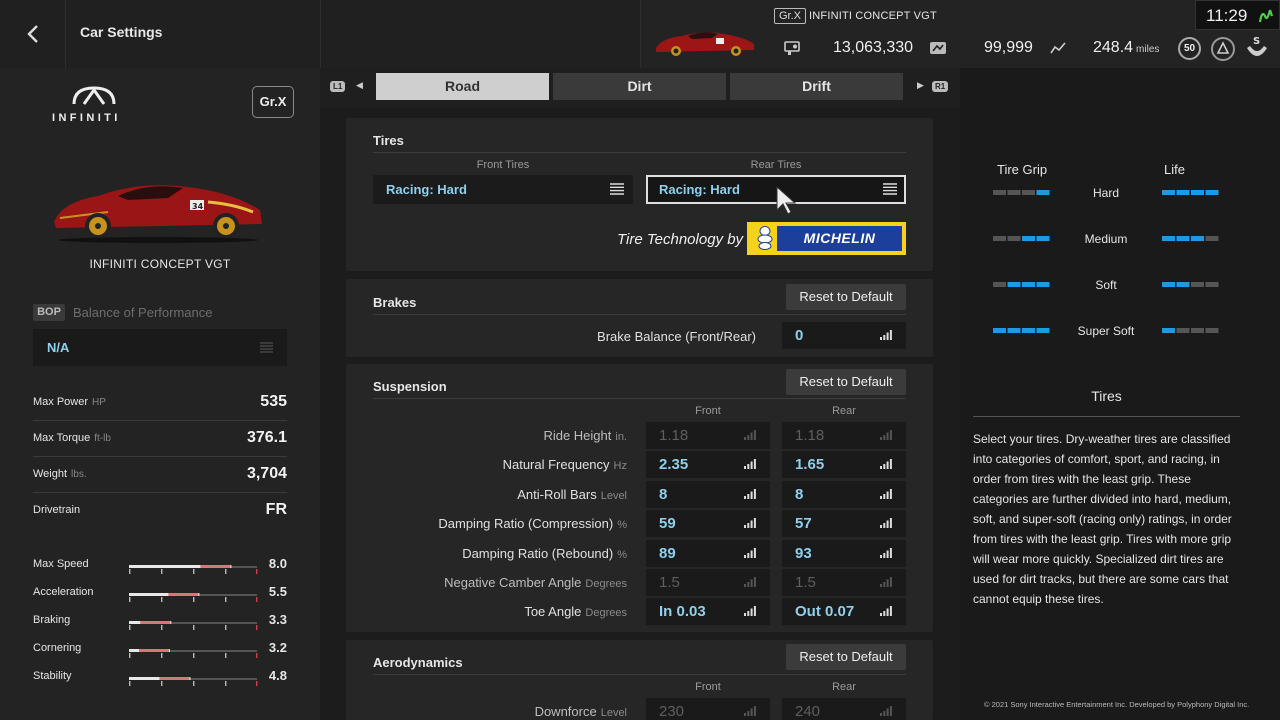 The height and width of the screenshot is (720, 1280). I want to click on natural-frequency-front-value: 2.35, so click(708, 465).